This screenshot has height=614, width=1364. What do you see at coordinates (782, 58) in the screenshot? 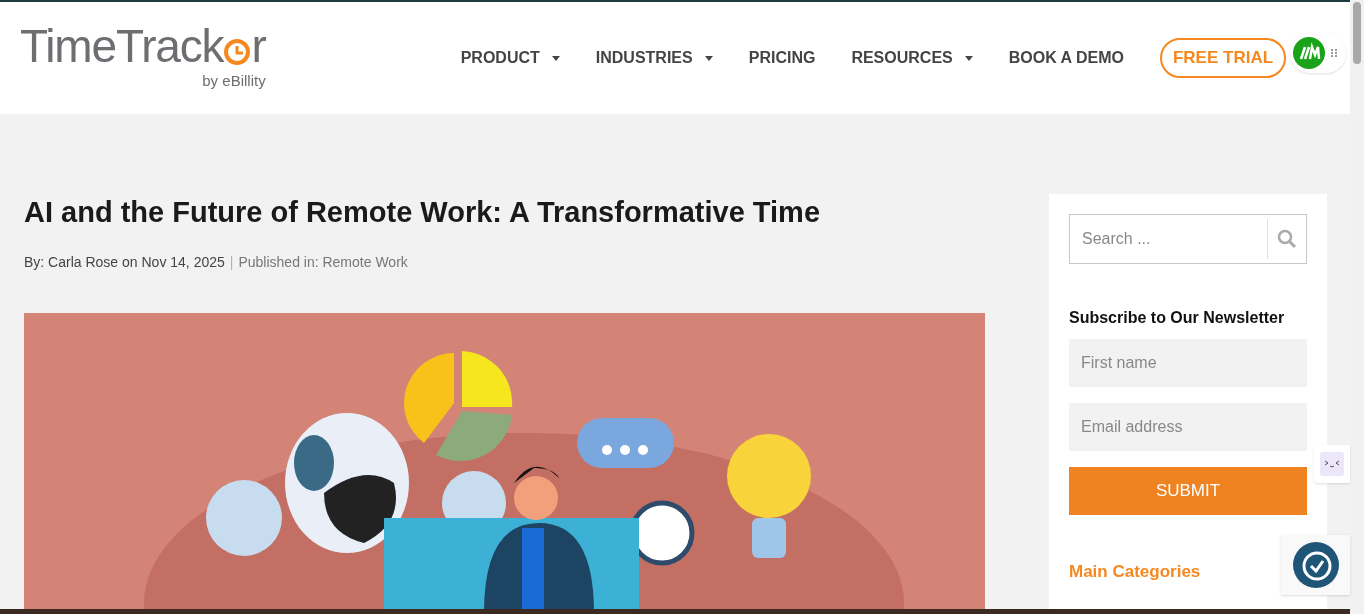
I see `nav-link: PRICING` at bounding box center [782, 58].